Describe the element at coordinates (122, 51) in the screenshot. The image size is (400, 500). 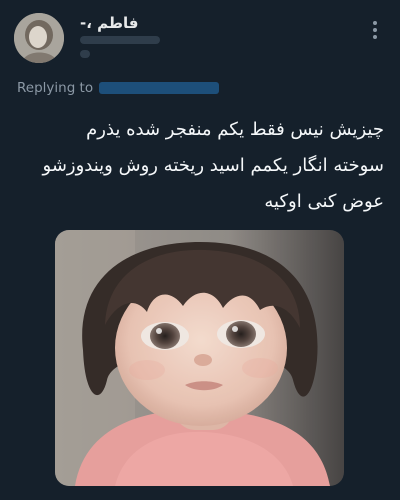
I see `username-redacted` at that location.